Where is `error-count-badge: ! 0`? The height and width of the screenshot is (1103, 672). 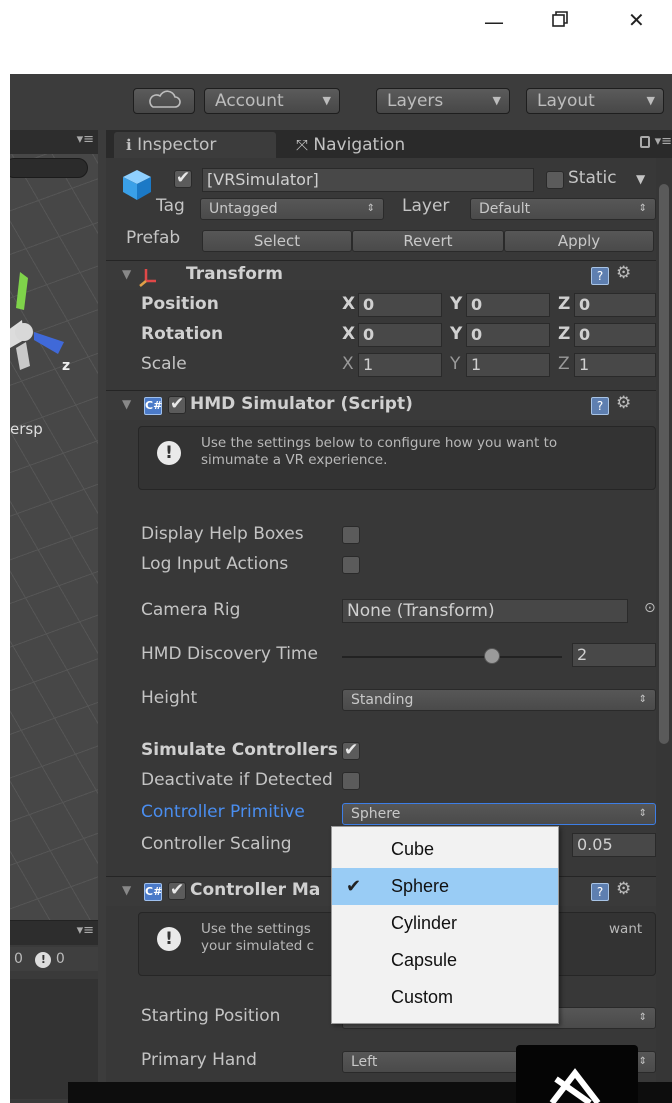 error-count-badge: ! 0 is located at coordinates (50, 959).